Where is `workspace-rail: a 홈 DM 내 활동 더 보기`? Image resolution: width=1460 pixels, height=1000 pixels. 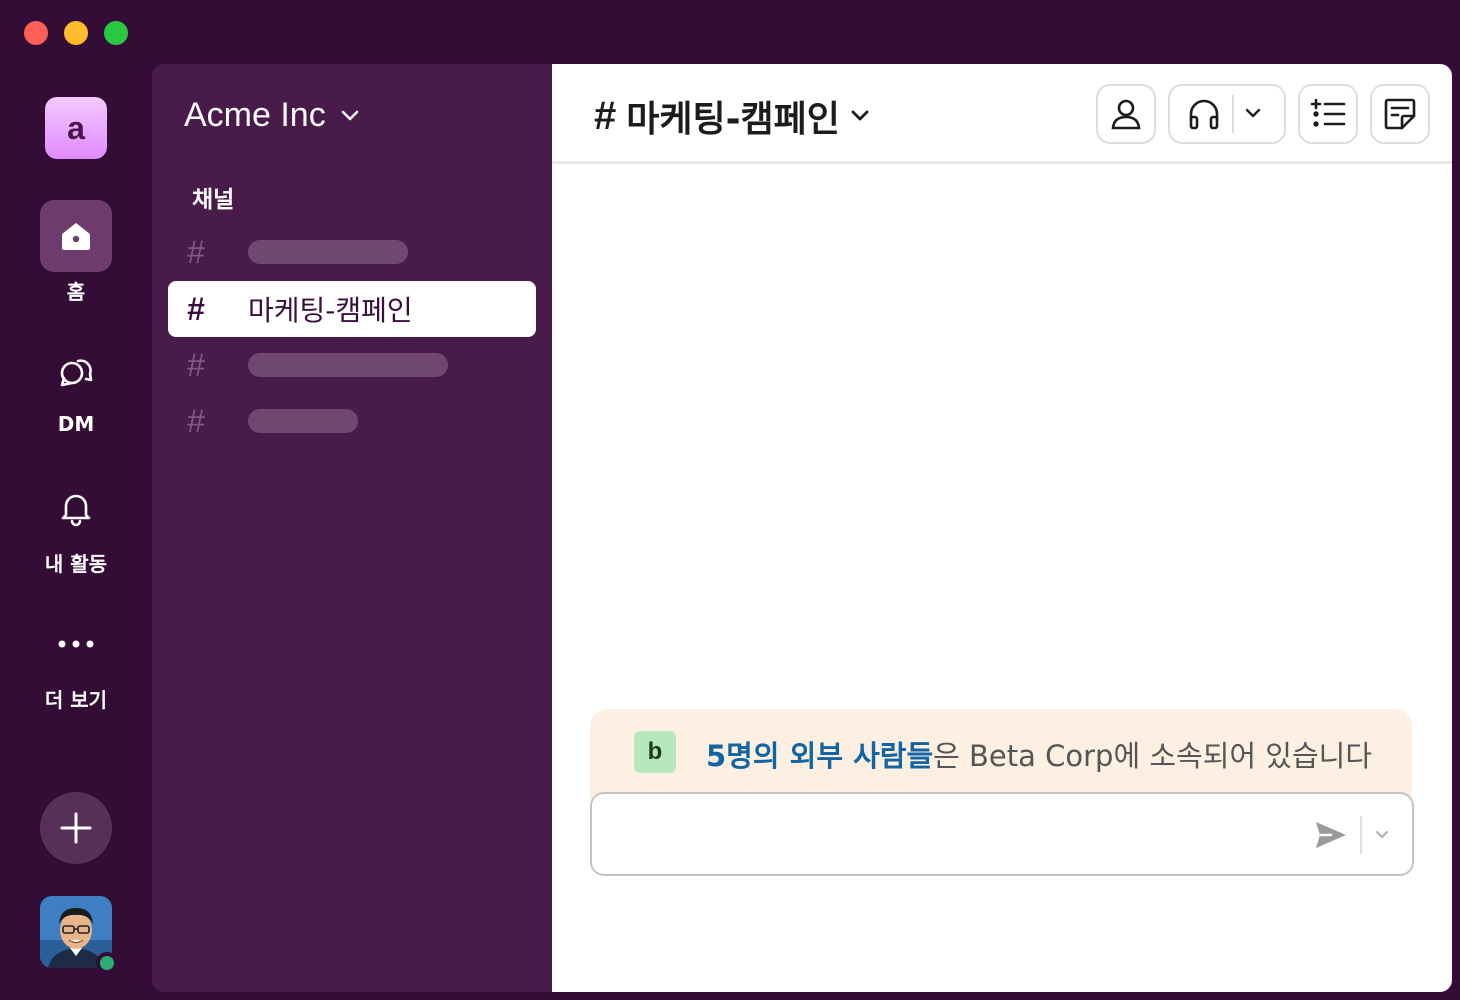
workspace-rail: a 홈 DM 내 활동 더 보기 is located at coordinates (76, 532).